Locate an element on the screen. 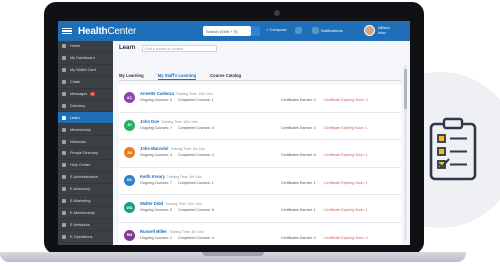  sidebar-item: E-Membership is located at coordinates (85, 213).